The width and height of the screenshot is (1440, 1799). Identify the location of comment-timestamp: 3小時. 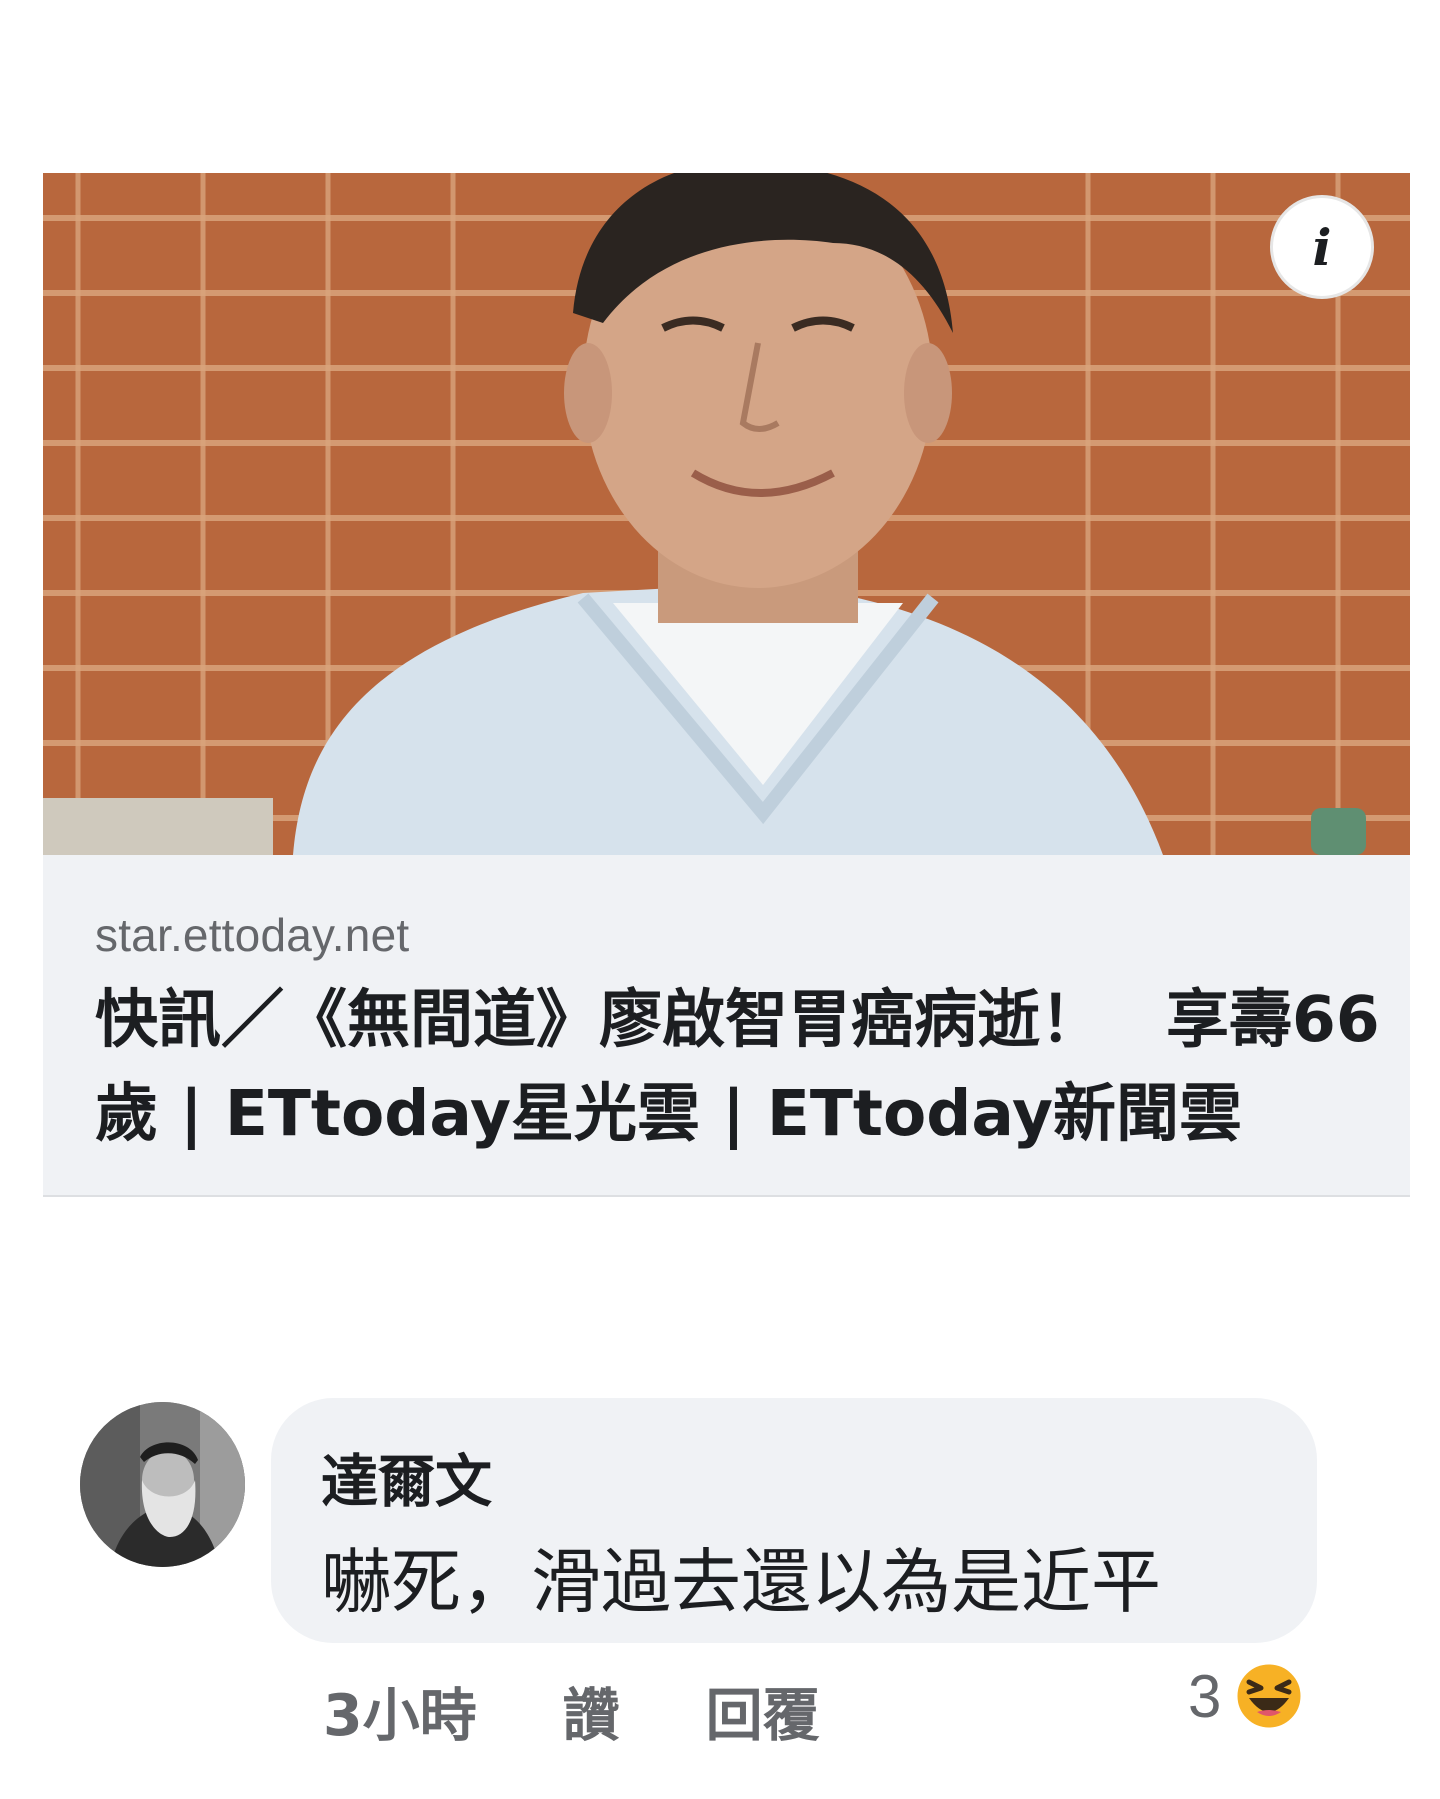
(400, 1711).